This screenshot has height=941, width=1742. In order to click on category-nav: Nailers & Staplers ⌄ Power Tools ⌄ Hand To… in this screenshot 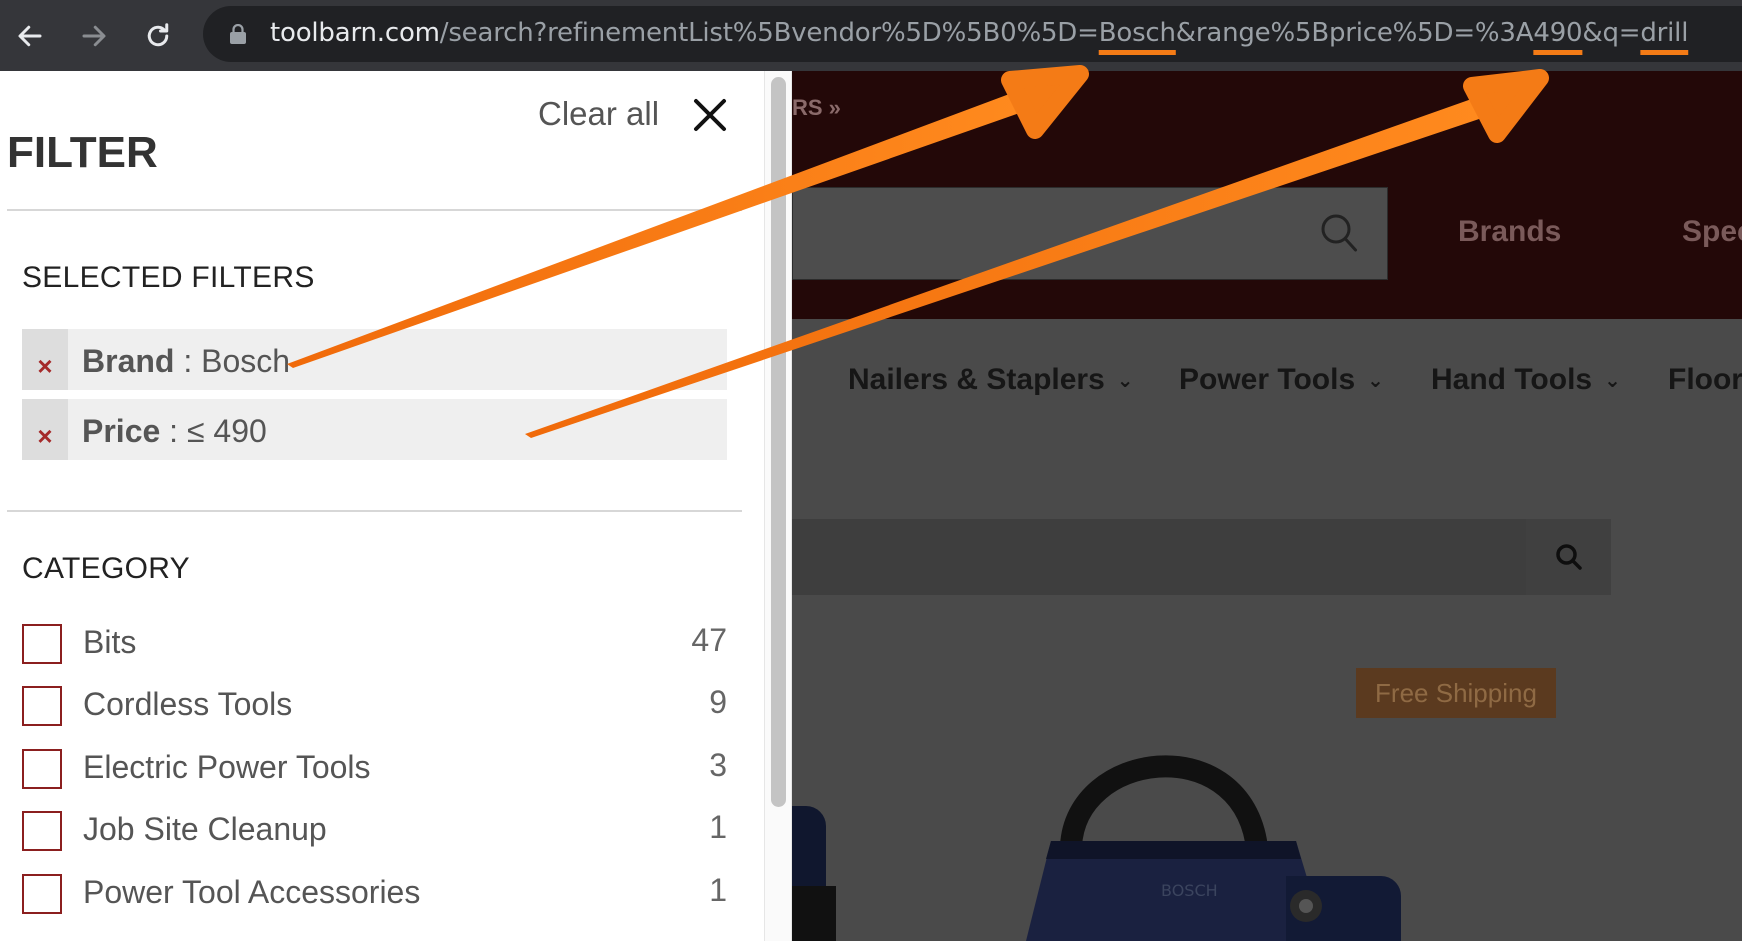, I will do `click(1254, 410)`.